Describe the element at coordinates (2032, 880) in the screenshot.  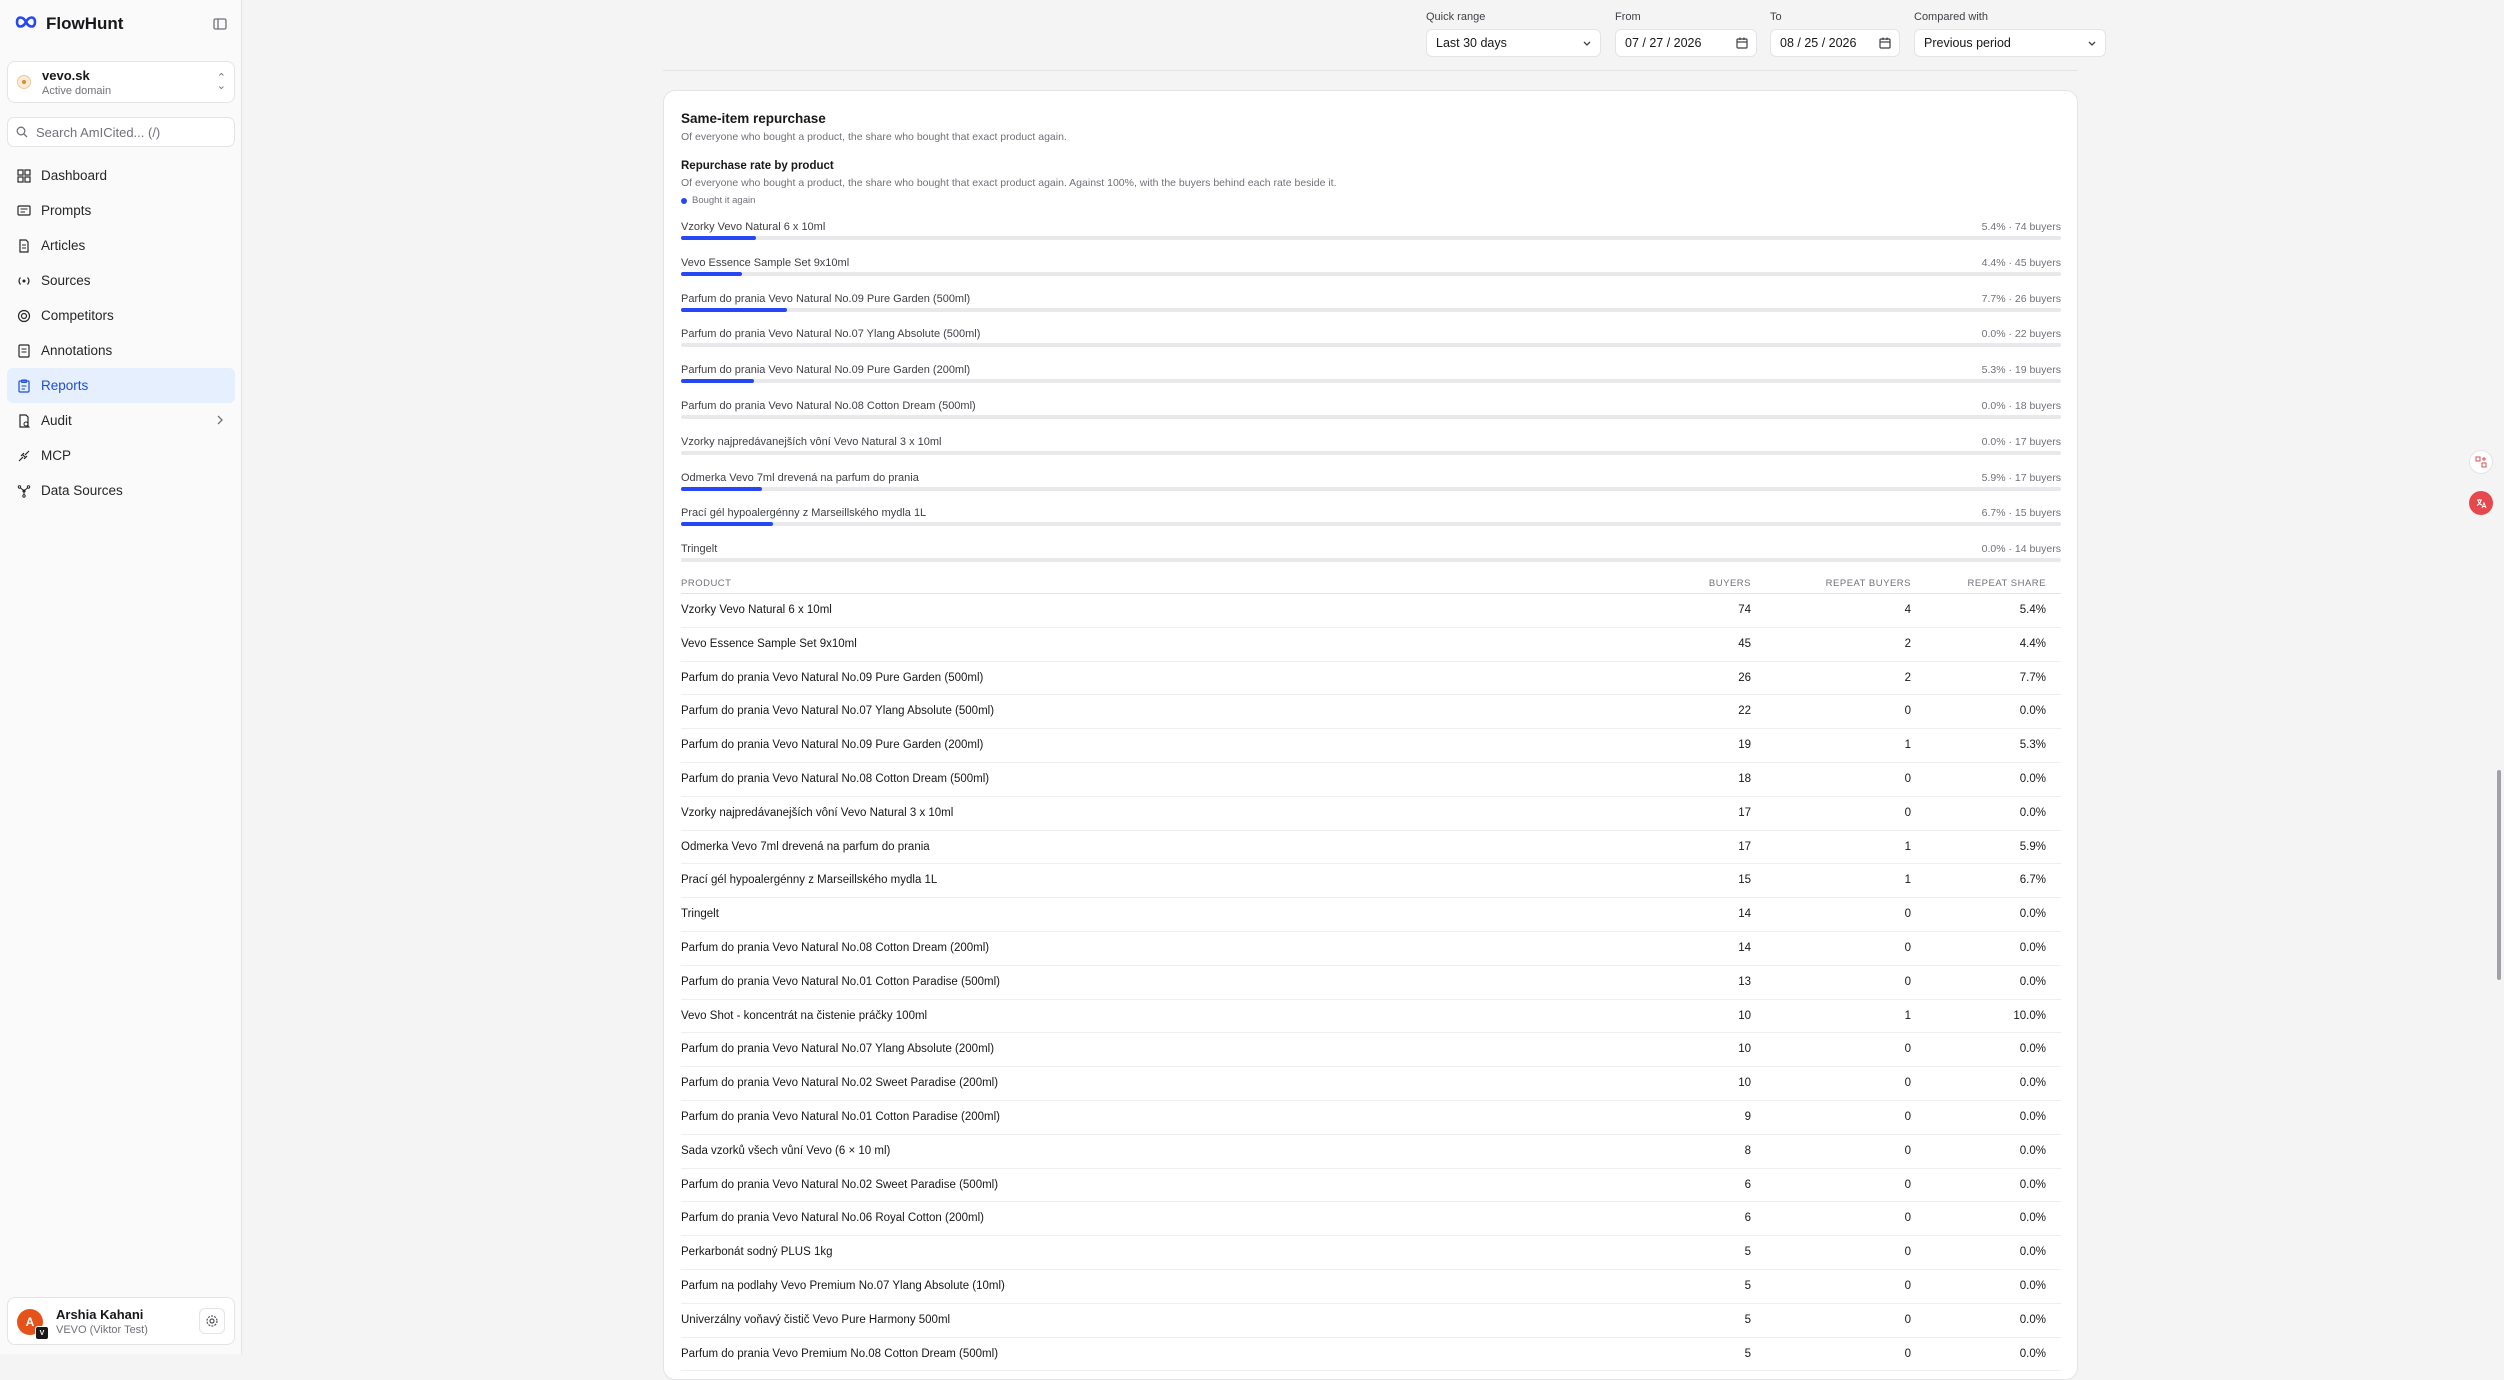
I see `repeat-share-cell: 6.7%` at that location.